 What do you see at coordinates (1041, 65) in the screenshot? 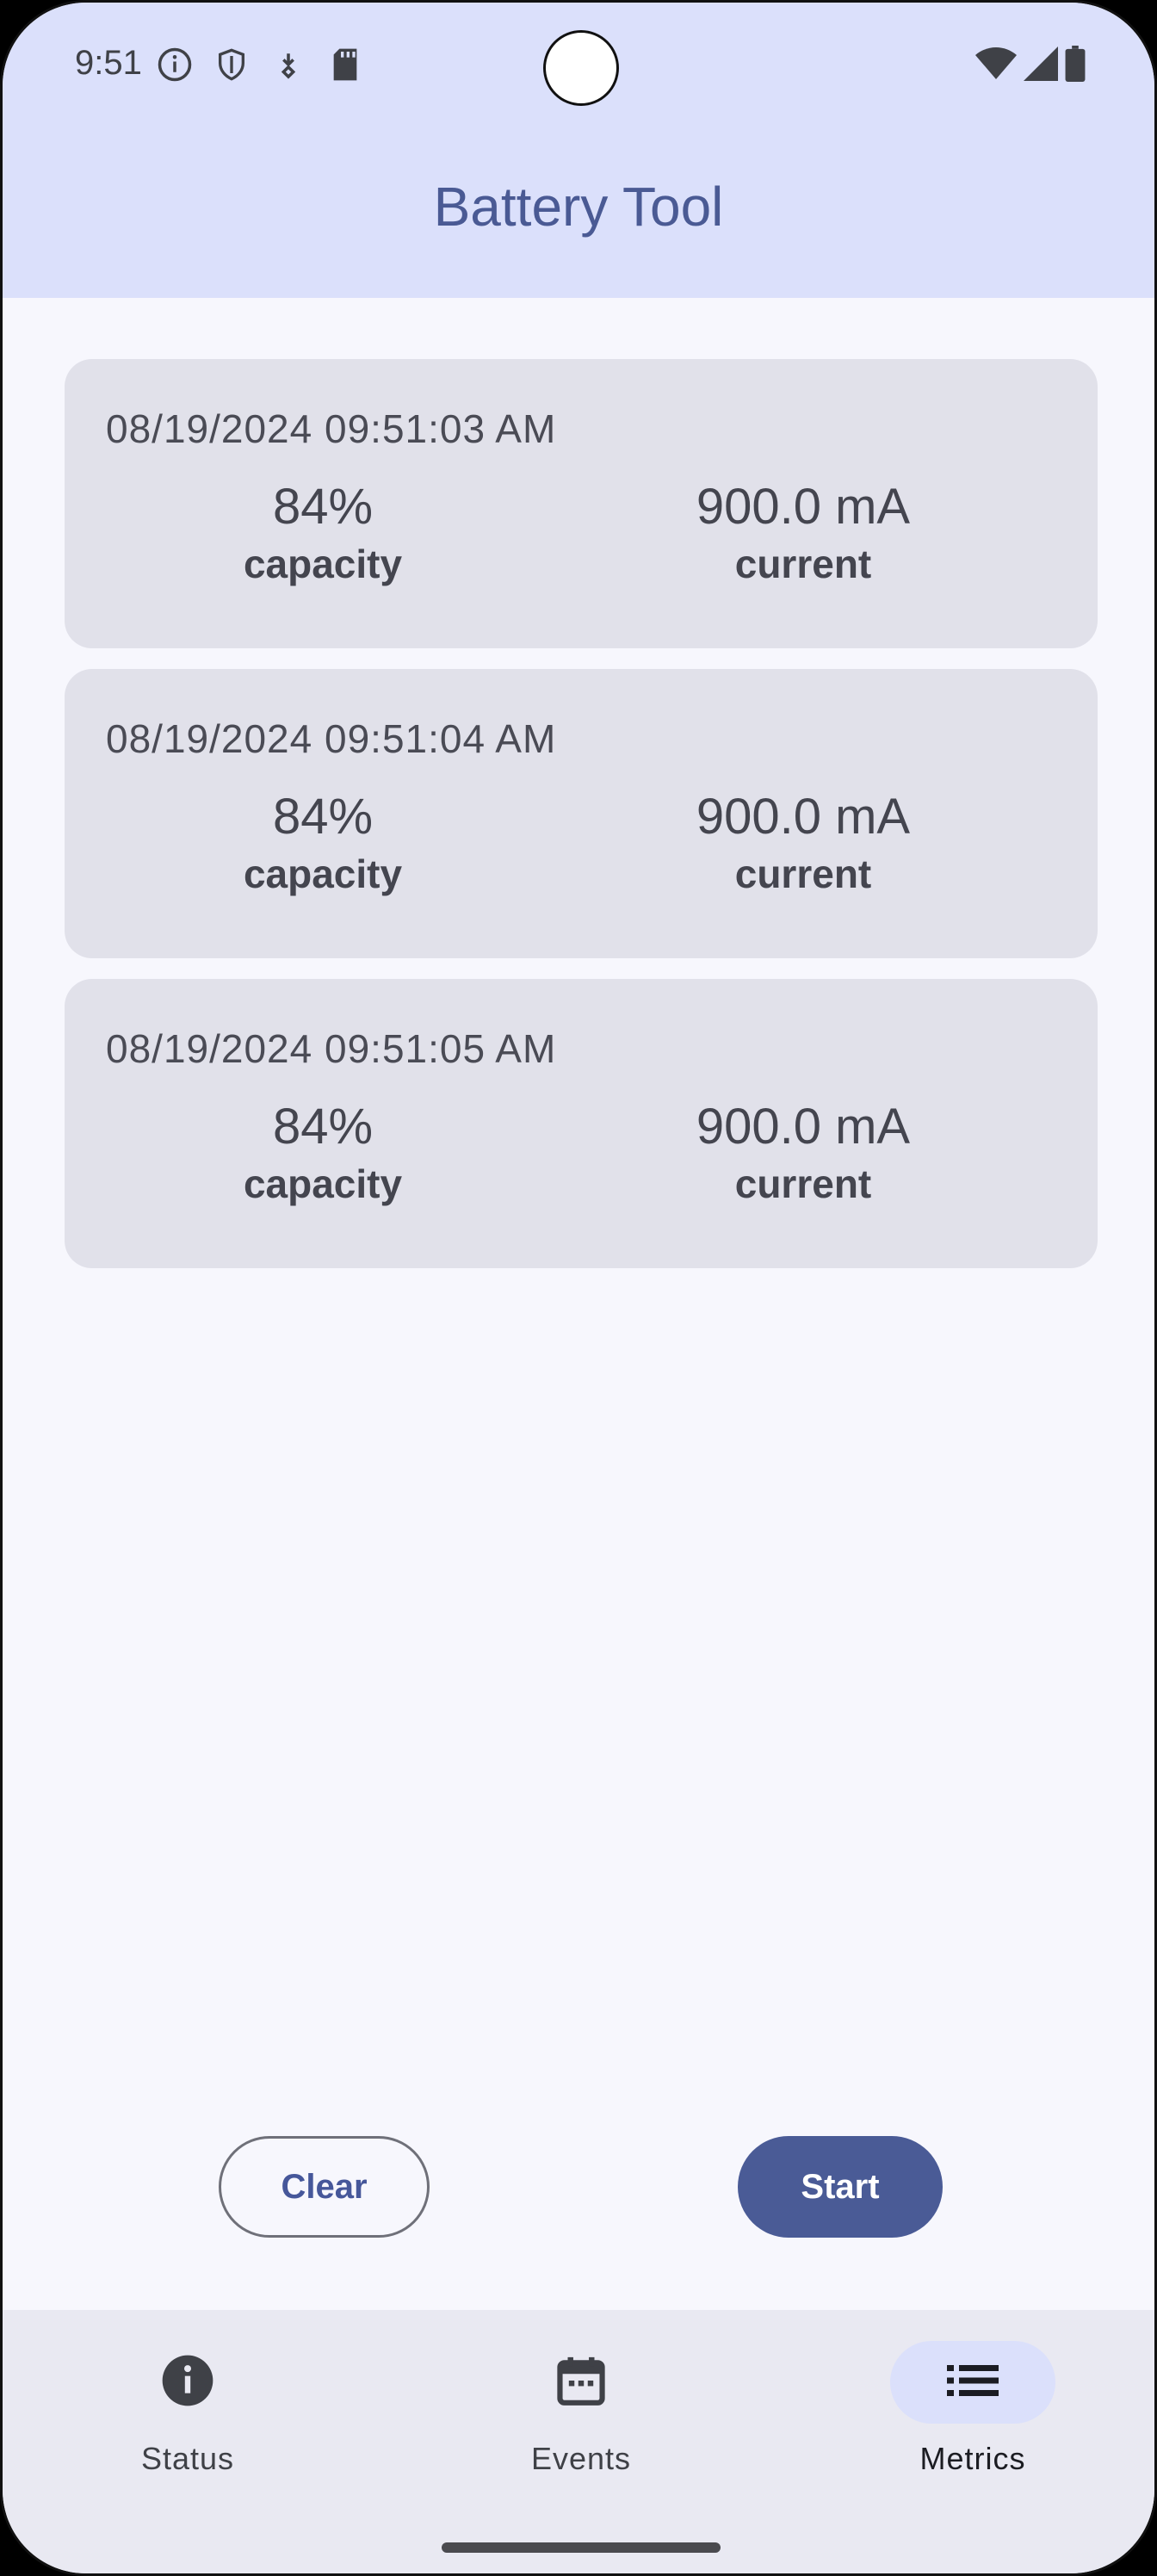
I see `cellular-signal-icon` at bounding box center [1041, 65].